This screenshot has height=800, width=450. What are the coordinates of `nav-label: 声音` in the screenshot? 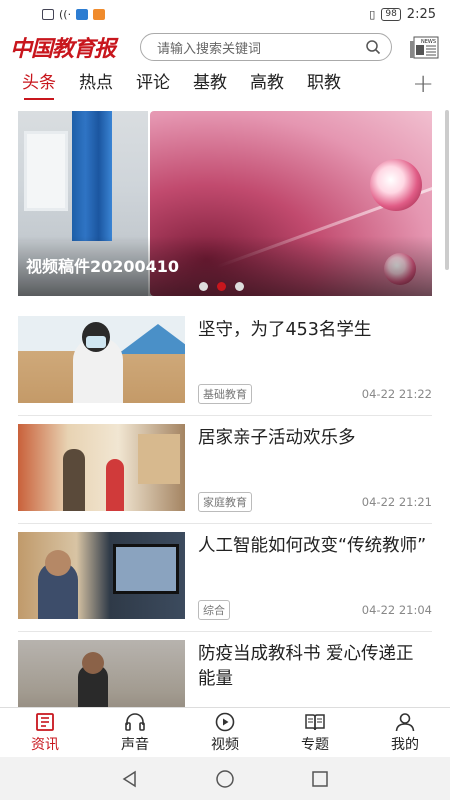 It's located at (135, 744).